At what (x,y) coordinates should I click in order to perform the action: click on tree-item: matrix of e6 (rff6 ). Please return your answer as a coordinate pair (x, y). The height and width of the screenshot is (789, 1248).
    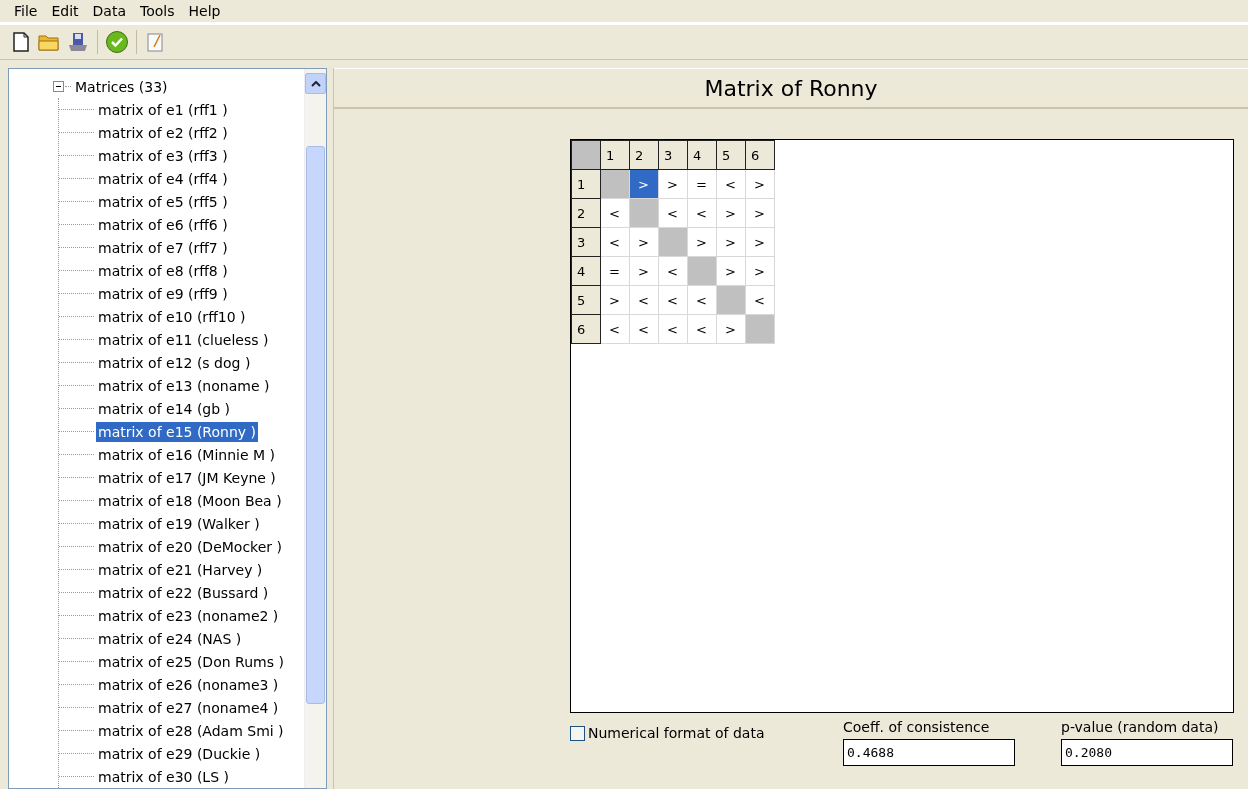
    Looking at the image, I should click on (163, 224).